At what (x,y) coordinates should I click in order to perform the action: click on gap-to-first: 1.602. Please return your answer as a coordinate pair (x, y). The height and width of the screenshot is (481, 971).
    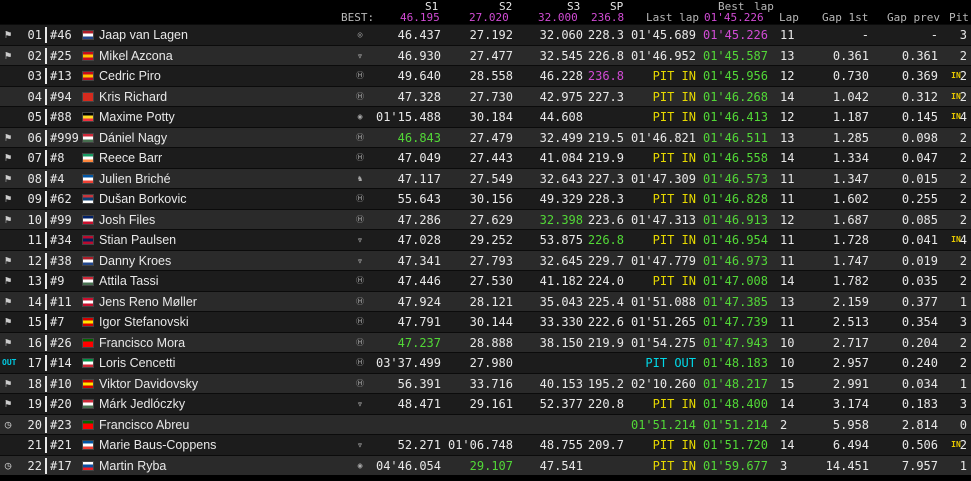
    Looking at the image, I should click on (850, 199).